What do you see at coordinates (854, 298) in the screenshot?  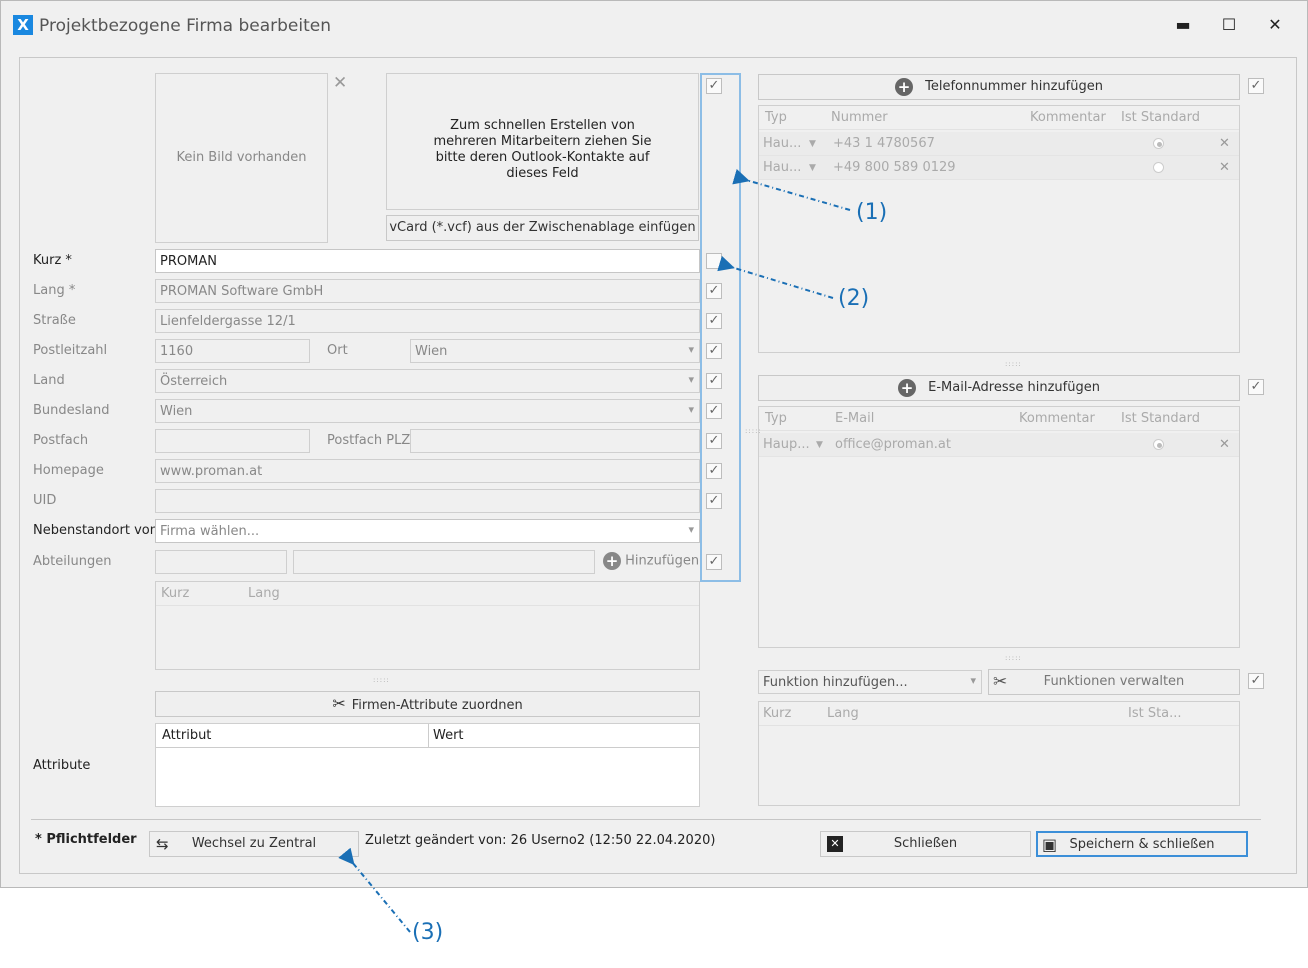 I see `annotation-label-2: (2)` at bounding box center [854, 298].